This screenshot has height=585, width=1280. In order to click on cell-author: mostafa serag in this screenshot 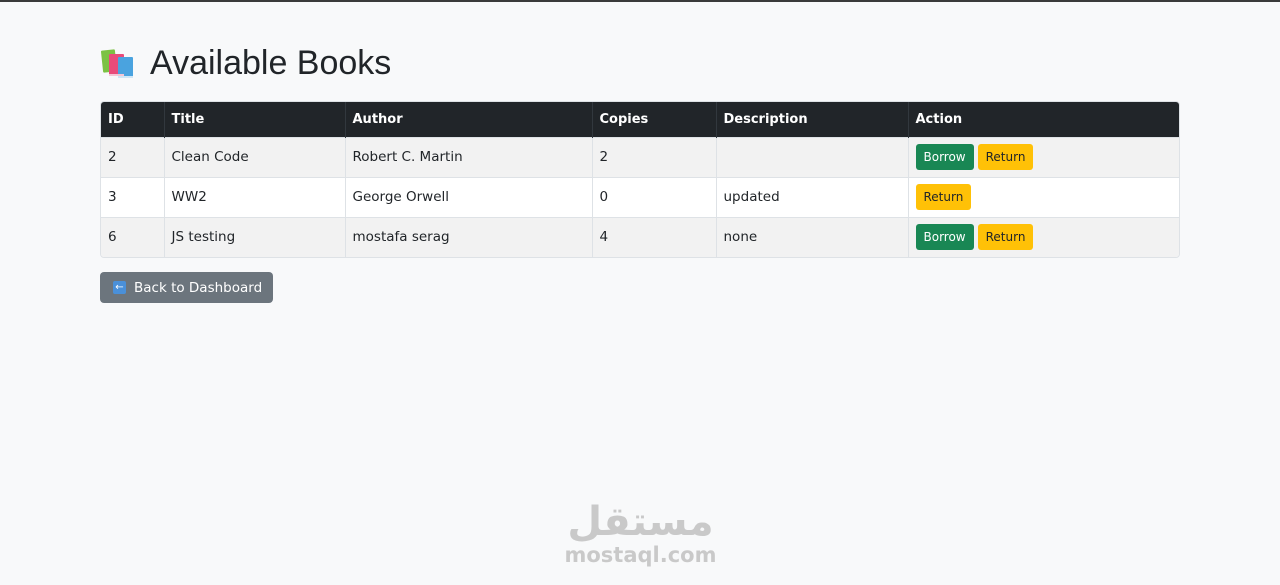, I will do `click(469, 236)`.